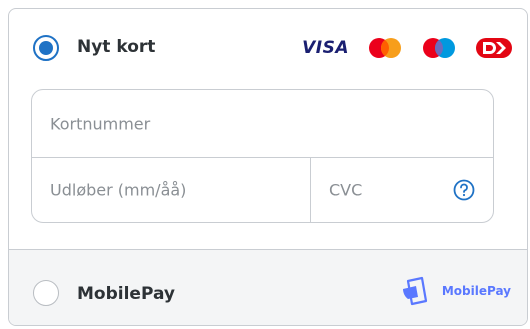 This screenshot has width=530, height=329. Describe the element at coordinates (476, 291) in the screenshot. I see `mobilepay-logo-text: MobilePay` at that location.